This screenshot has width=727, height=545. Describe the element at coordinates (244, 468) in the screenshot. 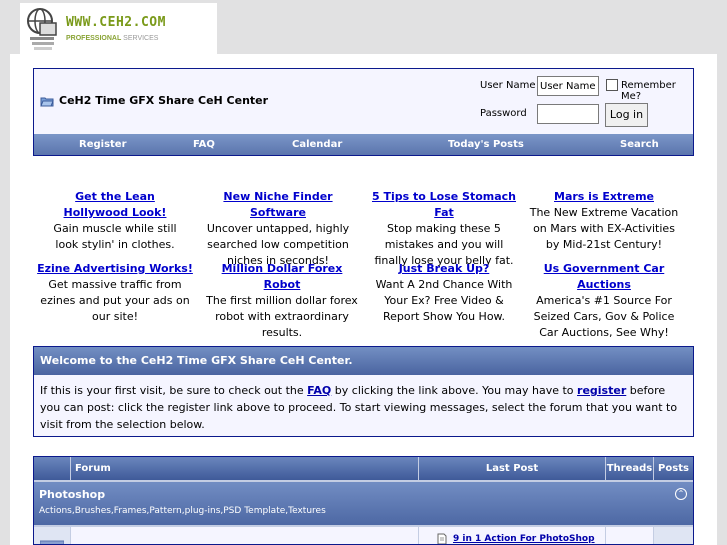

I see `header-forum: Forum` at that location.